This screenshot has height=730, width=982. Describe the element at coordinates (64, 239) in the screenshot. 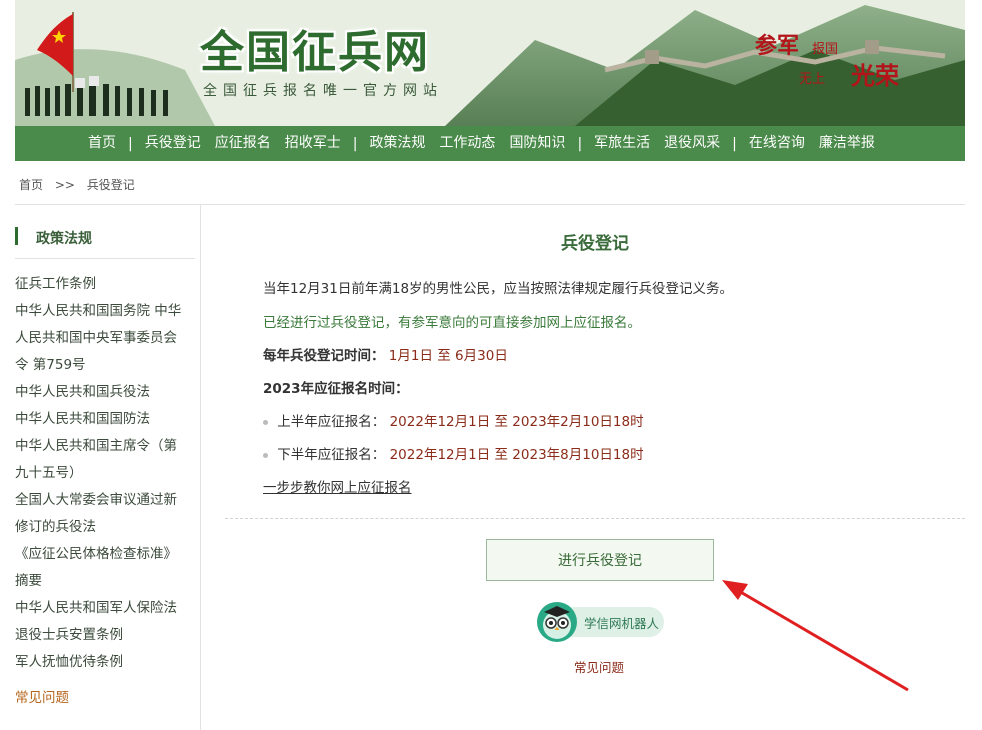

I see `sidebar-heading-label: 政策法规` at that location.